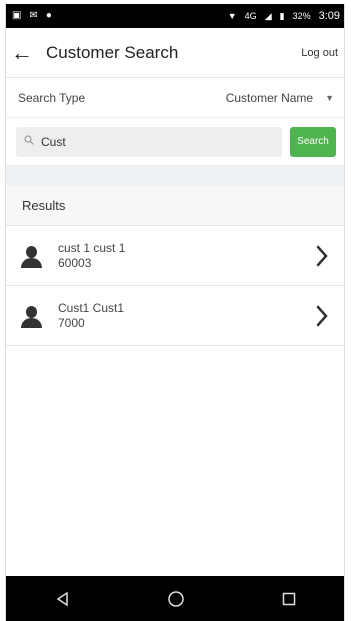 The width and height of the screenshot is (351, 621). I want to click on search-type-select: Search Type Customer Name ▼, so click(175, 98).